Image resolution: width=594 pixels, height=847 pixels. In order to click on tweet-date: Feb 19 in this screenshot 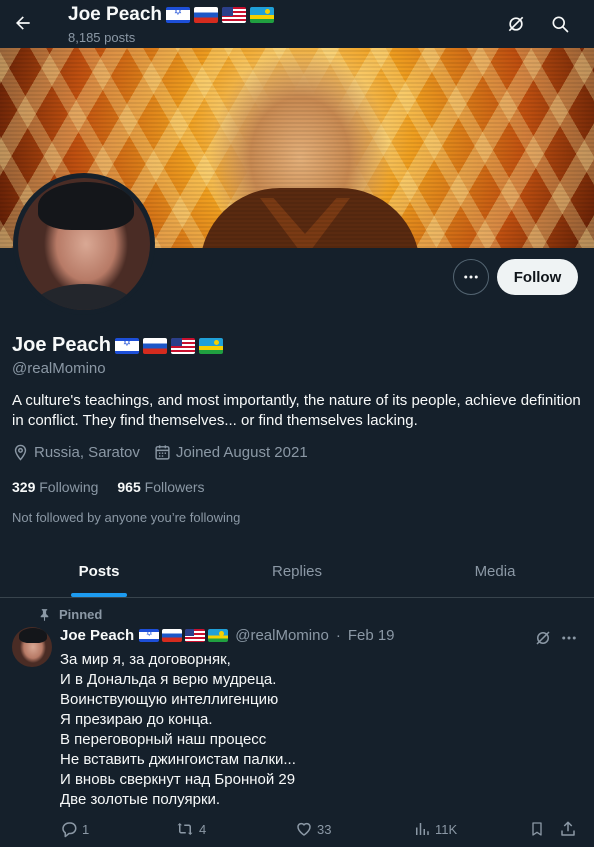, I will do `click(371, 635)`.